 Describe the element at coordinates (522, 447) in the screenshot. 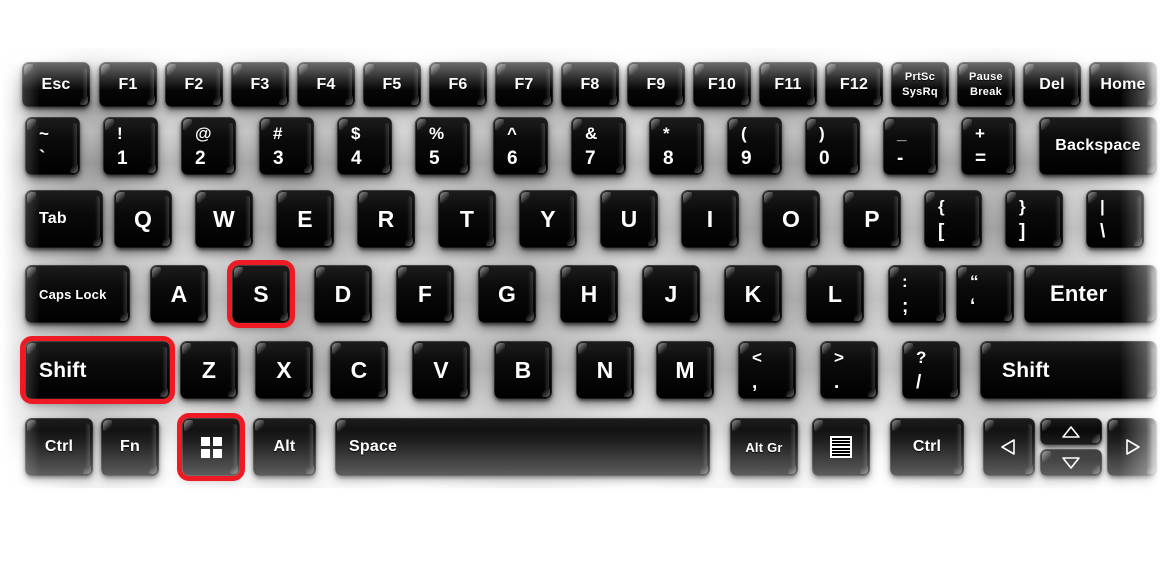

I see `key-space: Space` at that location.